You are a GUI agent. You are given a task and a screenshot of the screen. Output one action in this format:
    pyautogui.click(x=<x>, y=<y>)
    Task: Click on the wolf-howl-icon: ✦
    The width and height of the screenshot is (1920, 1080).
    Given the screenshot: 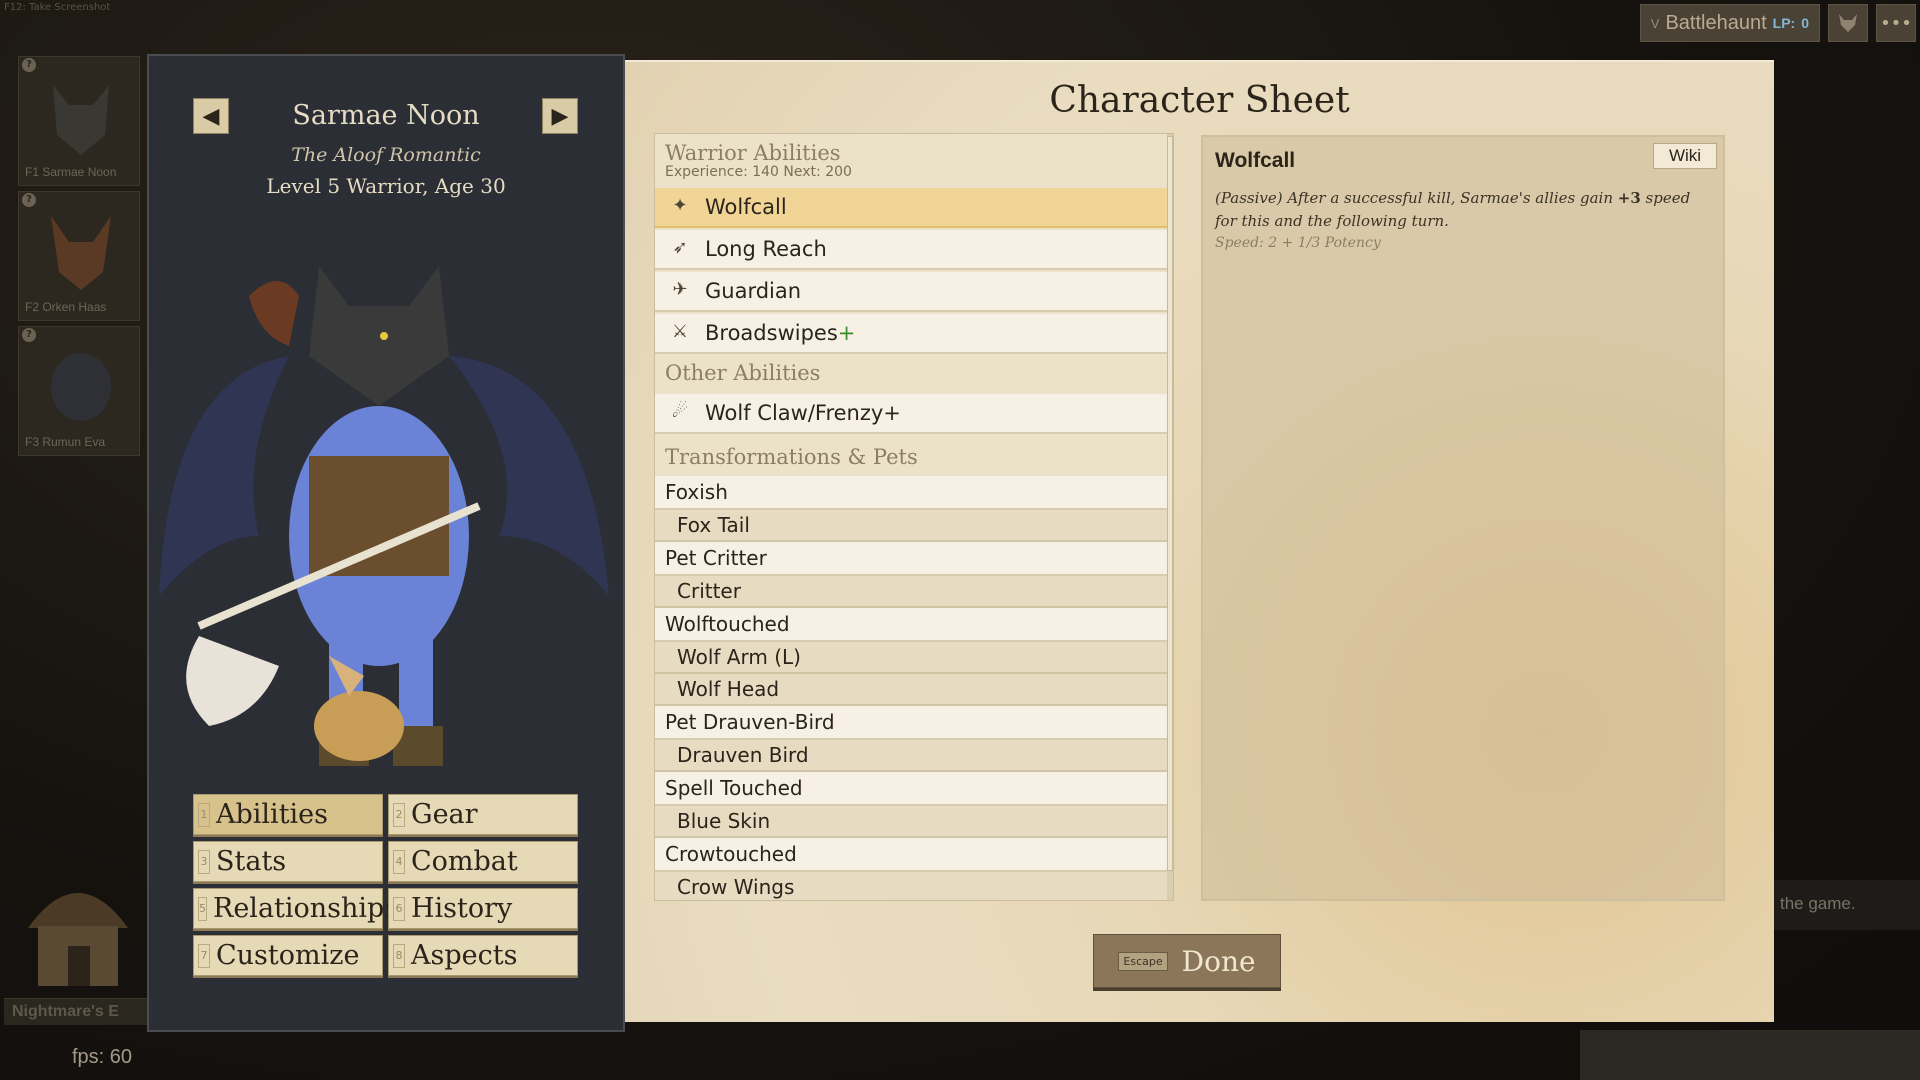 What is the action you would take?
    pyautogui.click(x=680, y=205)
    